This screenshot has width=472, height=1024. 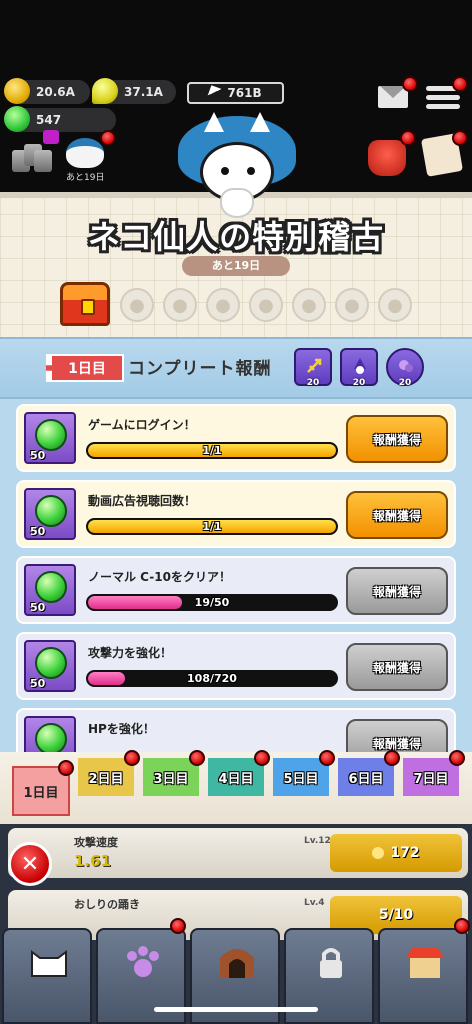 I want to click on mission-label: 動画広告視聴回数！, so click(x=142, y=501).